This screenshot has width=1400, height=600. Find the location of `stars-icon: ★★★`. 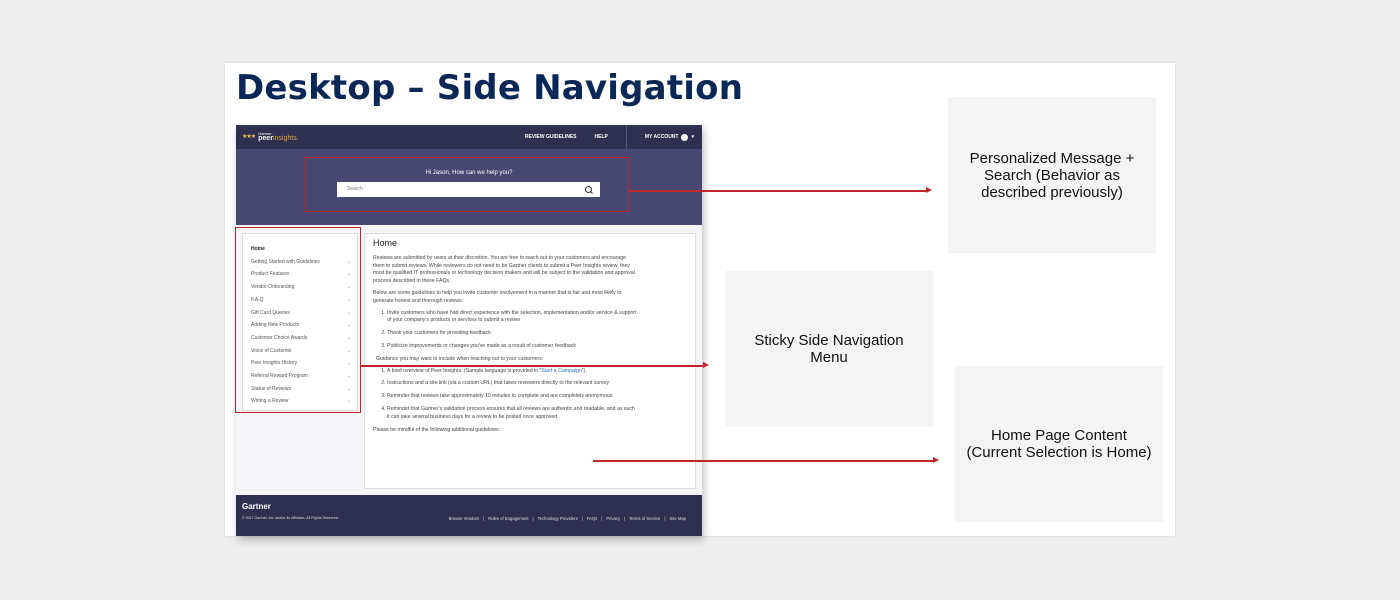

stars-icon: ★★★ is located at coordinates (249, 136).